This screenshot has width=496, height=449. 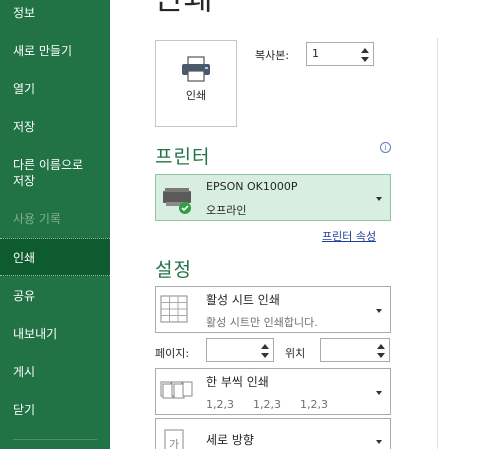 What do you see at coordinates (55, 372) in the screenshot?
I see `sidebar-item-publish: 게시` at bounding box center [55, 372].